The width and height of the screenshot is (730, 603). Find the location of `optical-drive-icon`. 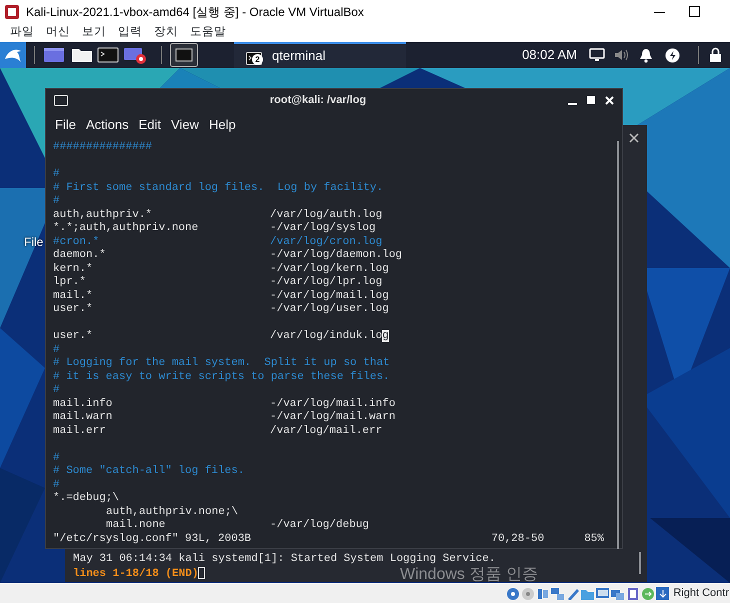

optical-drive-icon is located at coordinates (527, 593).